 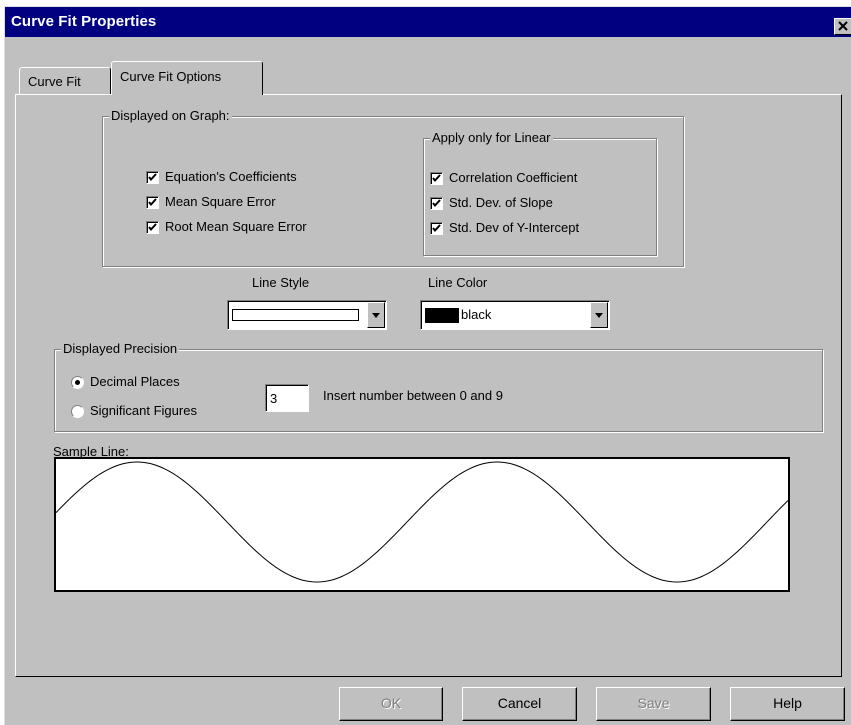 What do you see at coordinates (514, 227) in the screenshot?
I see `checkbox-label: Std. Dev of Y-Intercept` at bounding box center [514, 227].